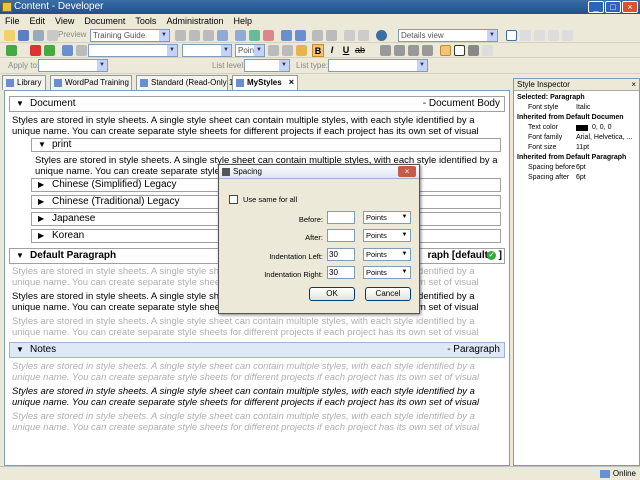 This screenshot has height=480, width=640. Describe the element at coordinates (208, 35) in the screenshot. I see `paste-icon` at that location.